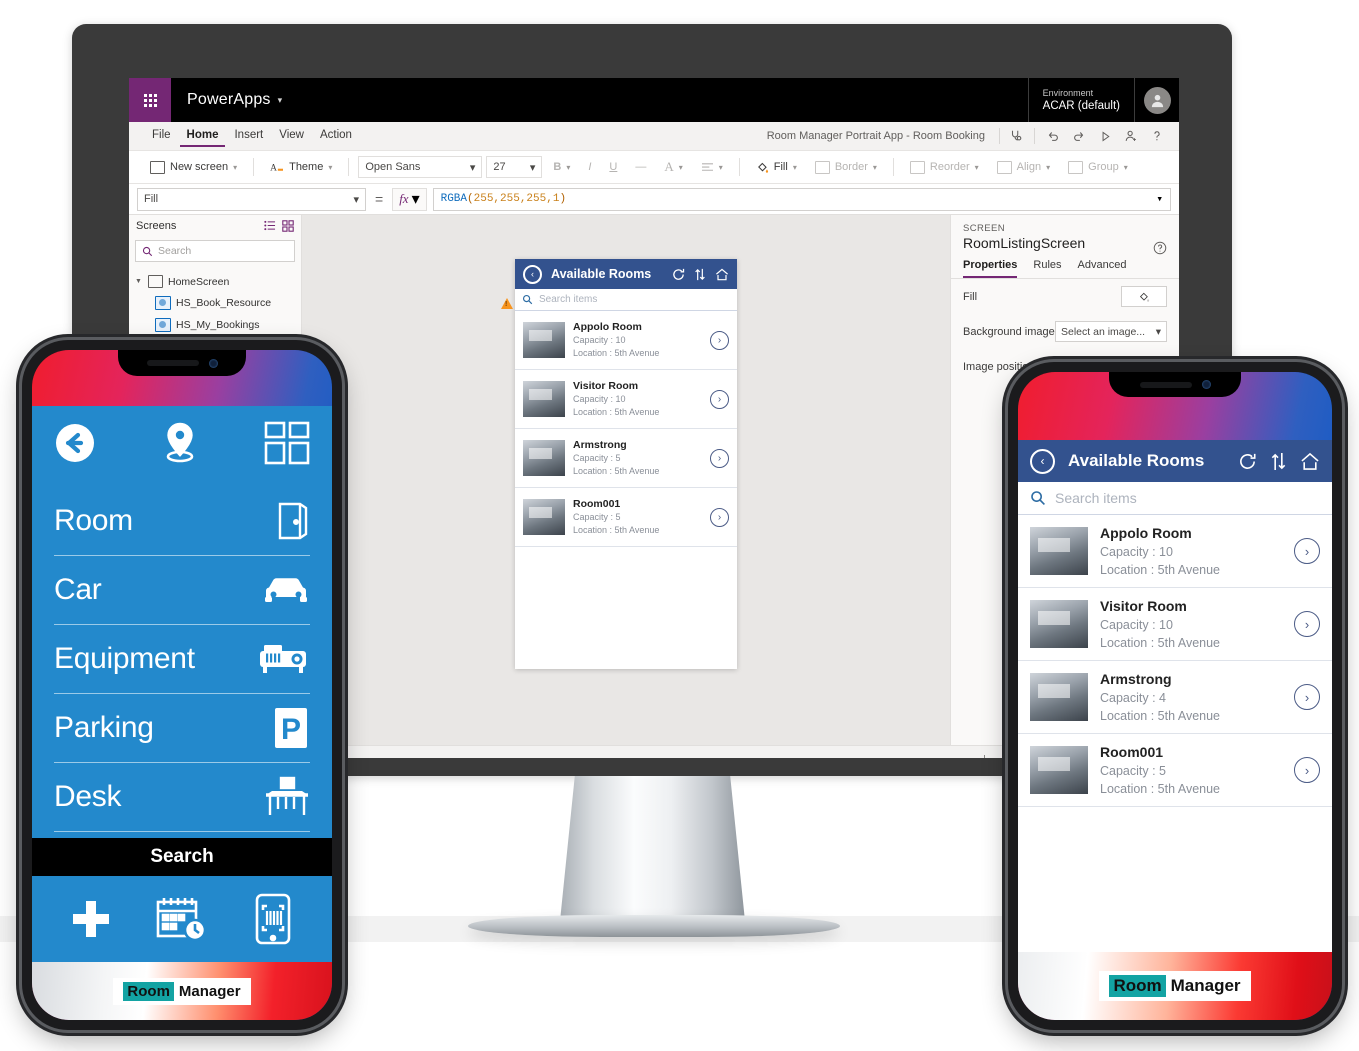  I want to click on text-align-button: ▾, so click(712, 167).